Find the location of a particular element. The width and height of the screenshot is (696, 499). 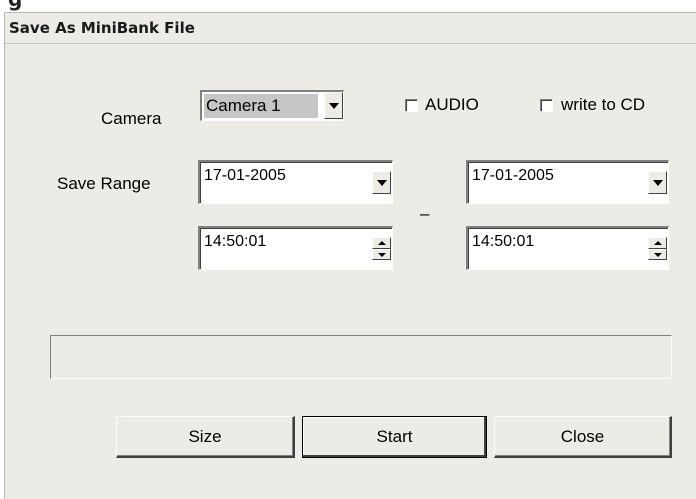

to-time-value: 14:50:01 is located at coordinates (503, 241).